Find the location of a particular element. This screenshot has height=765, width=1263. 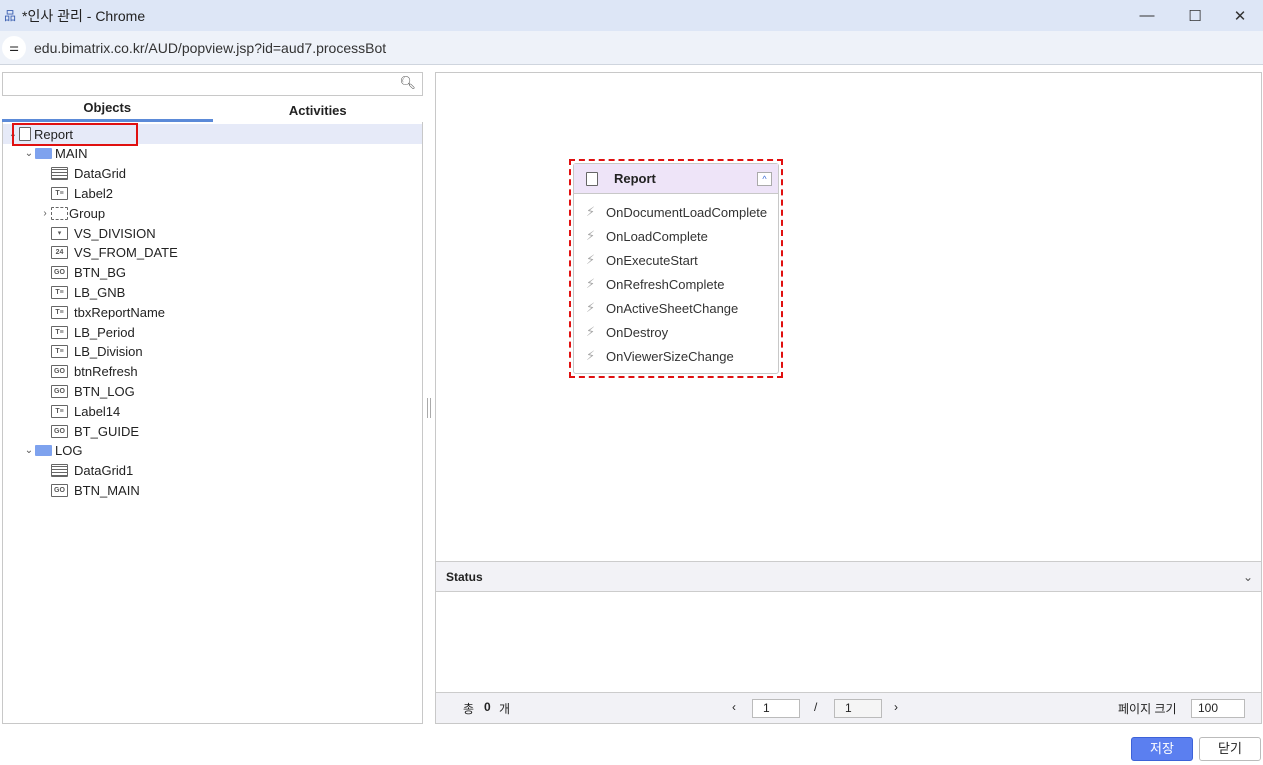

page-size-input: 100 is located at coordinates (1218, 708).